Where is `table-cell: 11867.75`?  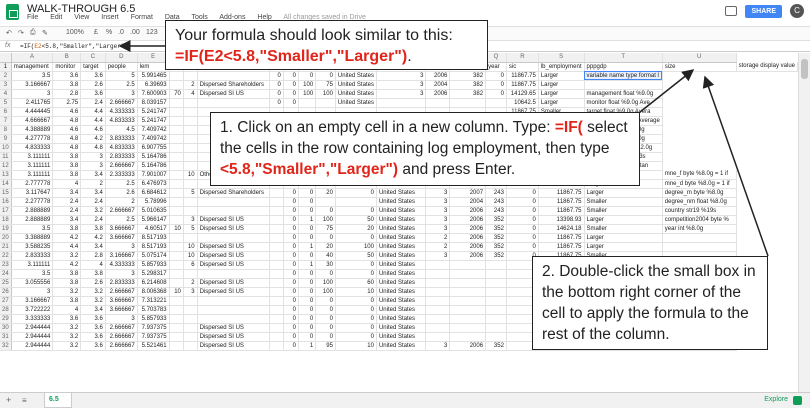
table-cell: 11867.75 is located at coordinates (561, 193).